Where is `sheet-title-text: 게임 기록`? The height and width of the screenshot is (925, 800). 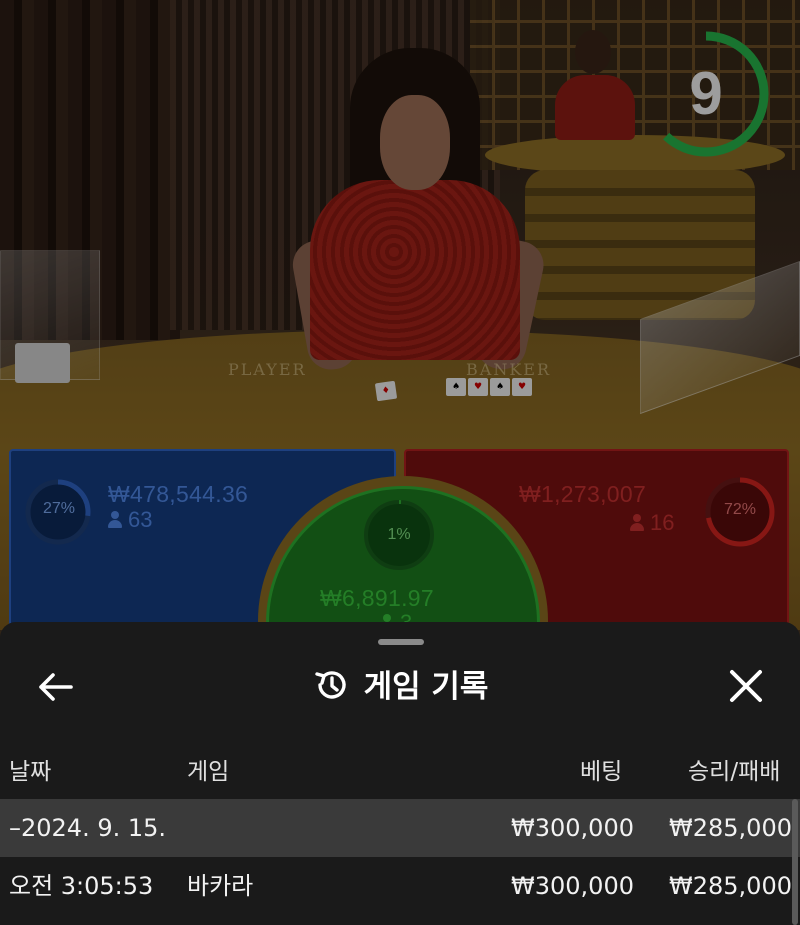
sheet-title-text: 게임 기록 is located at coordinates (426, 687).